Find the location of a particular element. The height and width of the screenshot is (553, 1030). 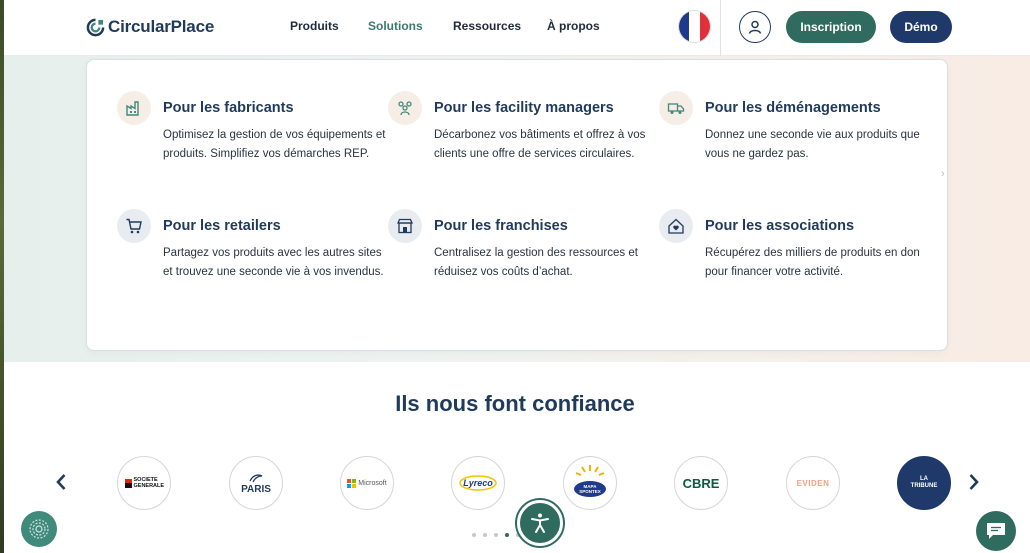

accessibility-icon is located at coordinates (540, 523).